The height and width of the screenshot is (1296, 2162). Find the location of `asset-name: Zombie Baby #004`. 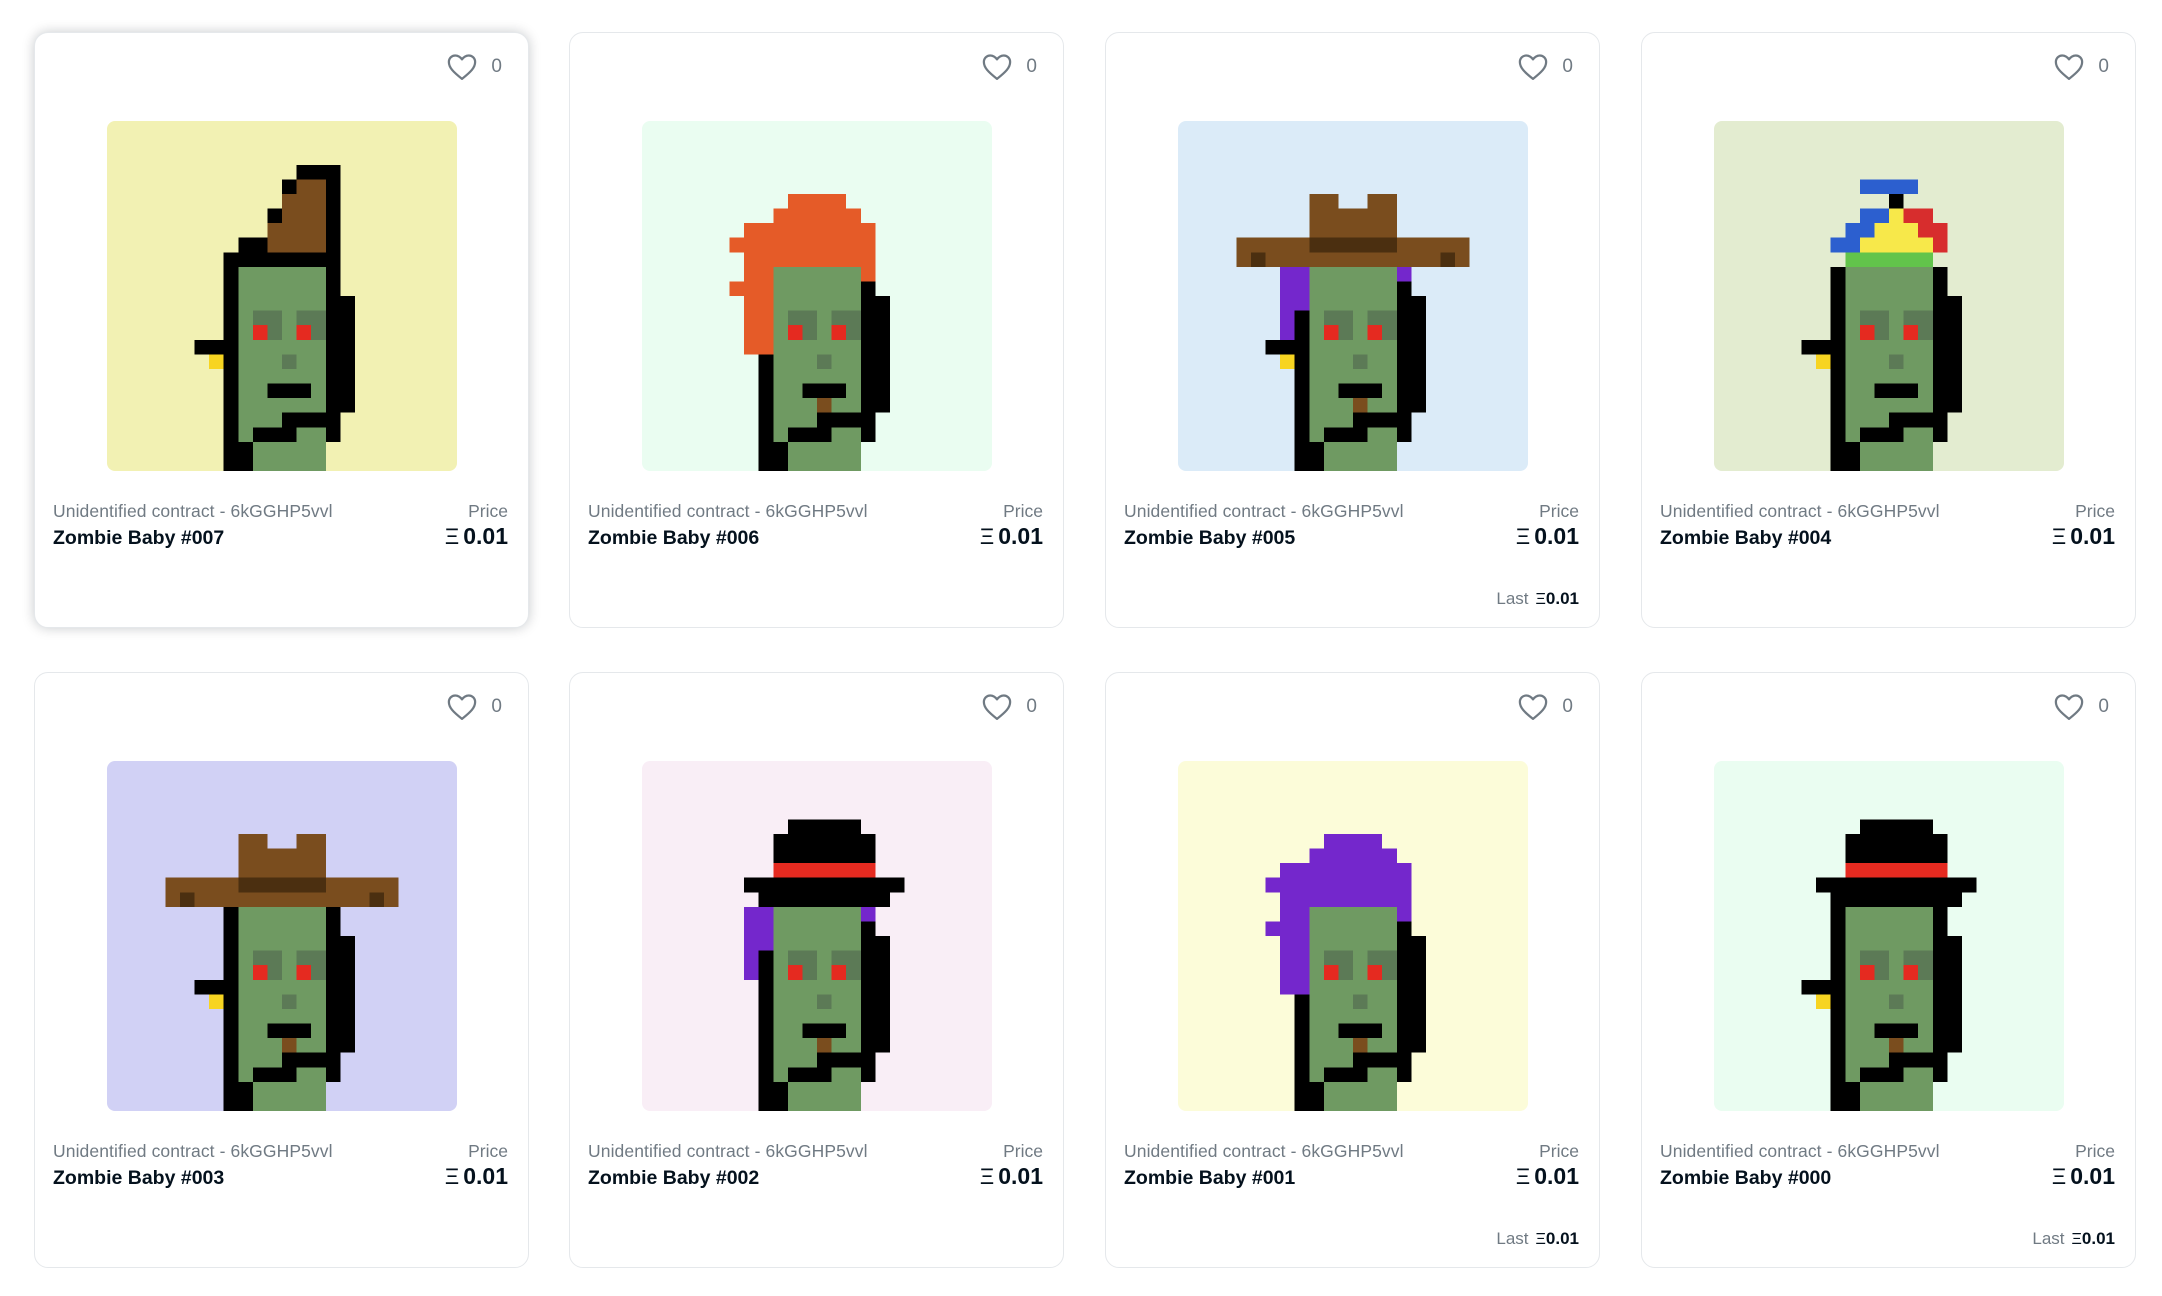

asset-name: Zombie Baby #004 is located at coordinates (1745, 538).